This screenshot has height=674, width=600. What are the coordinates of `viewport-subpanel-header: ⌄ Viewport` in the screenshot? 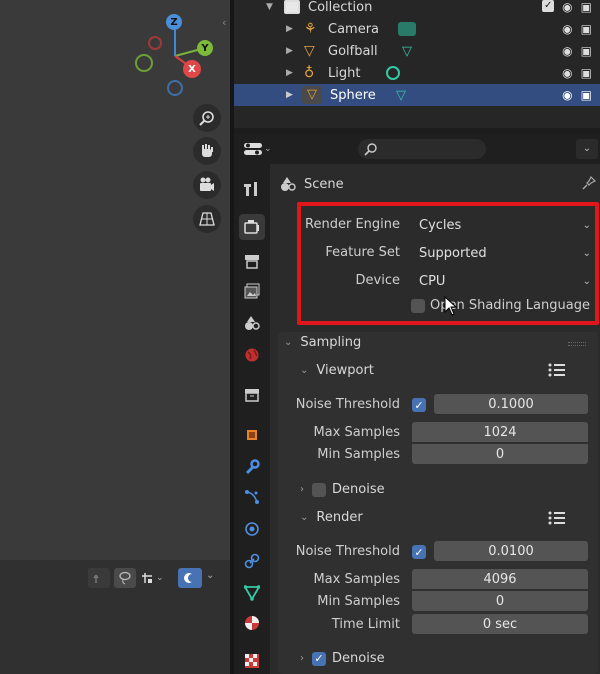 It's located at (337, 370).